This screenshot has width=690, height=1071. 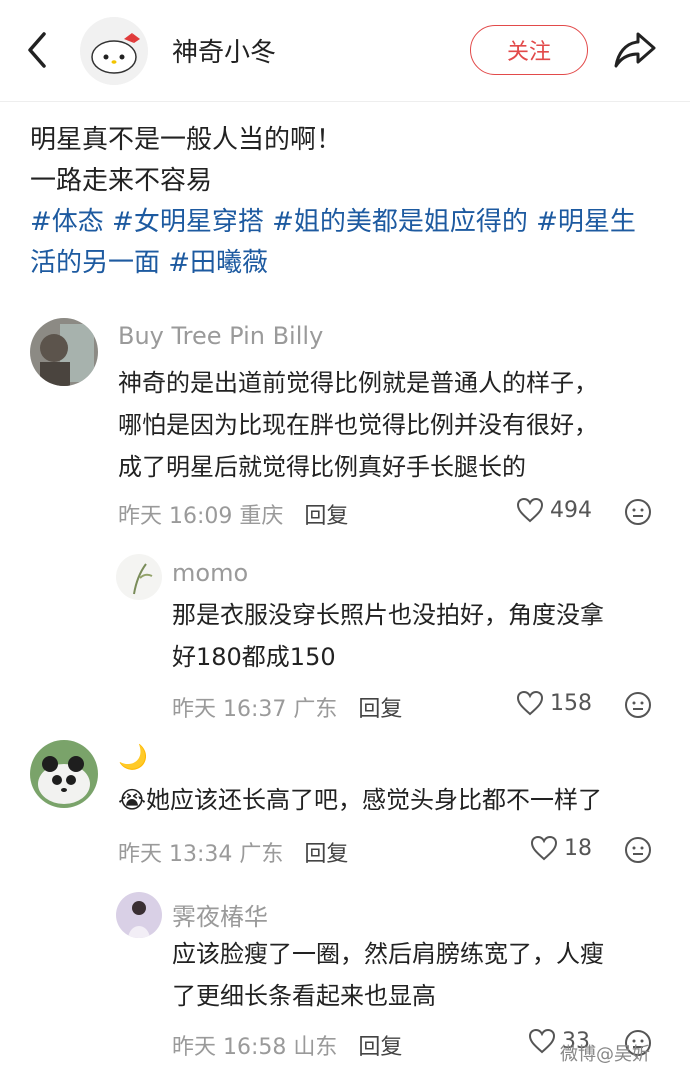 I want to click on commenter-name: Buy Tree Pin Billy, so click(x=220, y=336).